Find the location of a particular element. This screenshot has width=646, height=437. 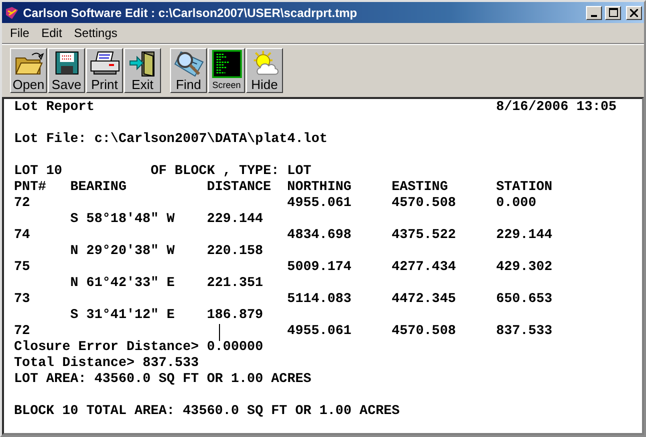

lot-file-path: Lot File: c:\Carlson2007\DATA\plat4.lot is located at coordinates (171, 140).